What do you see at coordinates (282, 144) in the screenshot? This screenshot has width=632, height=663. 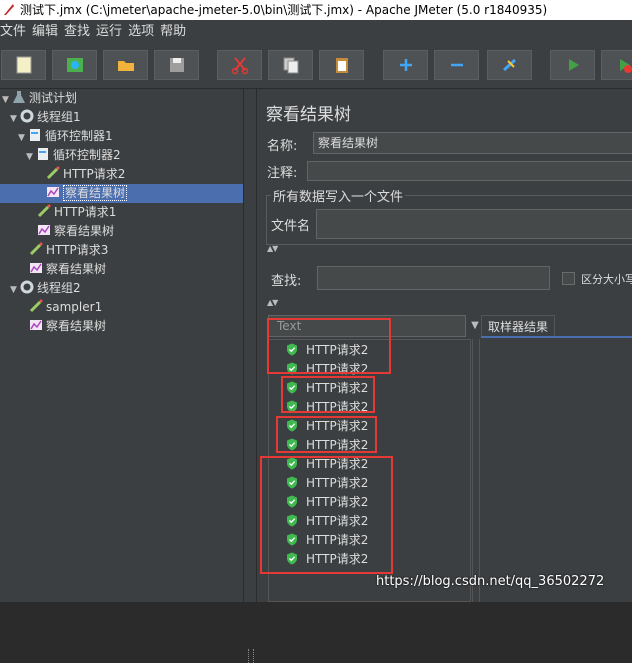 I see `name-label: 名称:` at bounding box center [282, 144].